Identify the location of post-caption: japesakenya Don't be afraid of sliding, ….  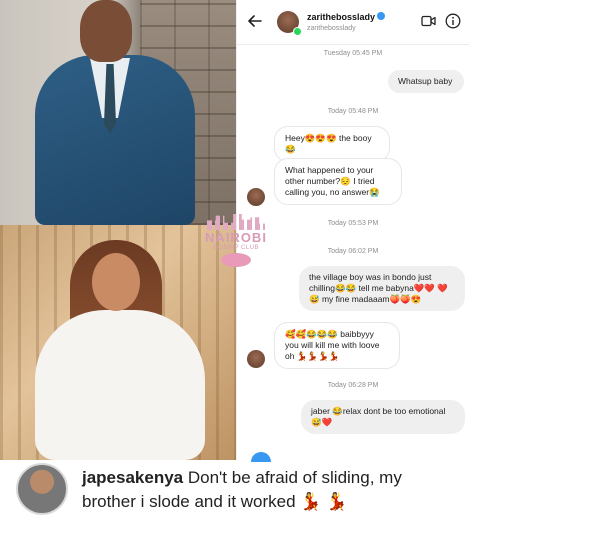
(299, 500).